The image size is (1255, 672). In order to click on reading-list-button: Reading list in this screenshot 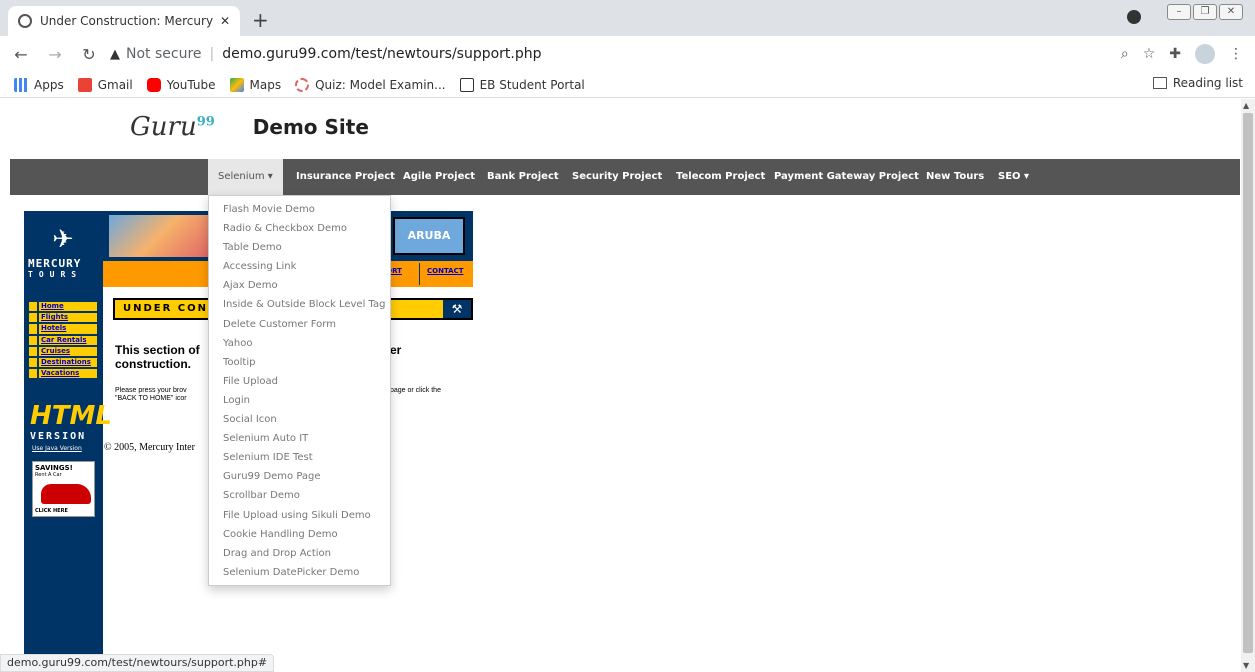, I will do `click(1197, 83)`.